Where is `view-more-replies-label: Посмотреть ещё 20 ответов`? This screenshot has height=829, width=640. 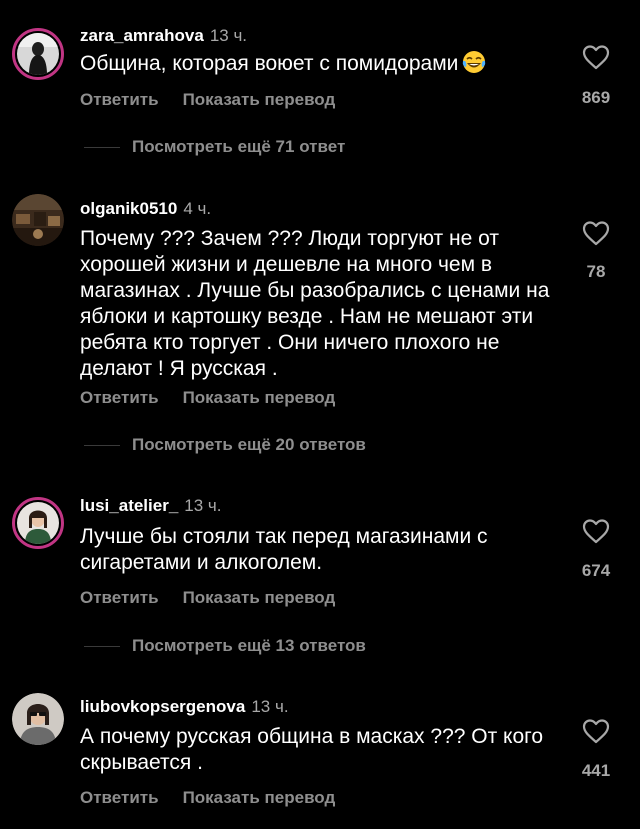
view-more-replies-label: Посмотреть ещё 20 ответов is located at coordinates (249, 444).